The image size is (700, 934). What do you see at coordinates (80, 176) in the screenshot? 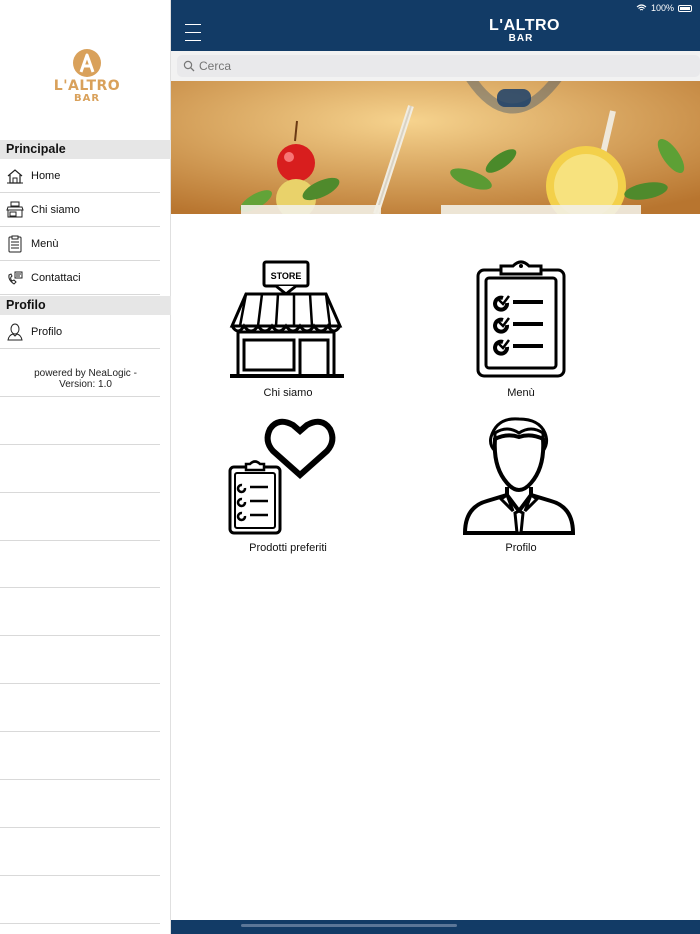
I see `sidebar-item-home: Home` at bounding box center [80, 176].